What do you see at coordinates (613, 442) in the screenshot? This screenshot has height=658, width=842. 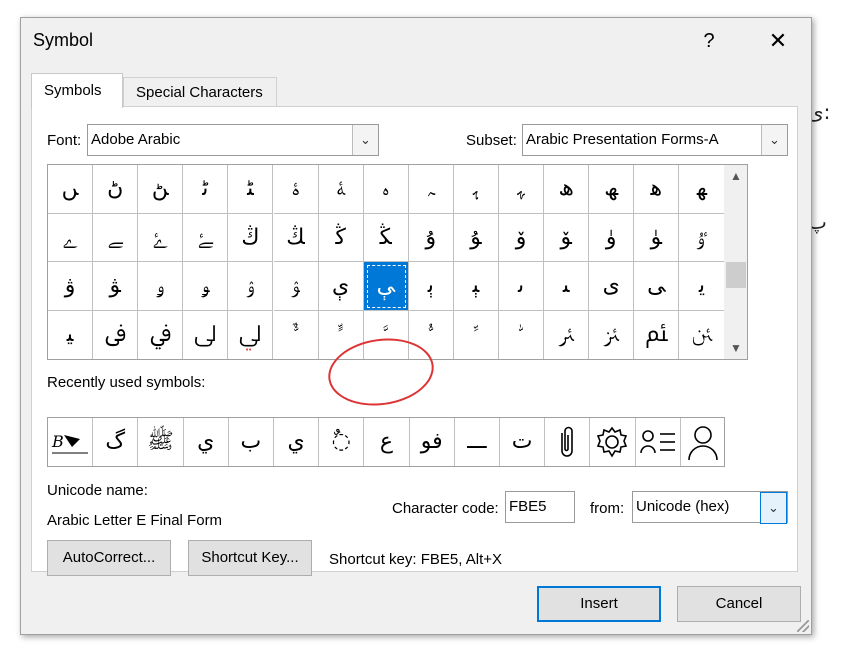 I see `gear-icon` at bounding box center [613, 442].